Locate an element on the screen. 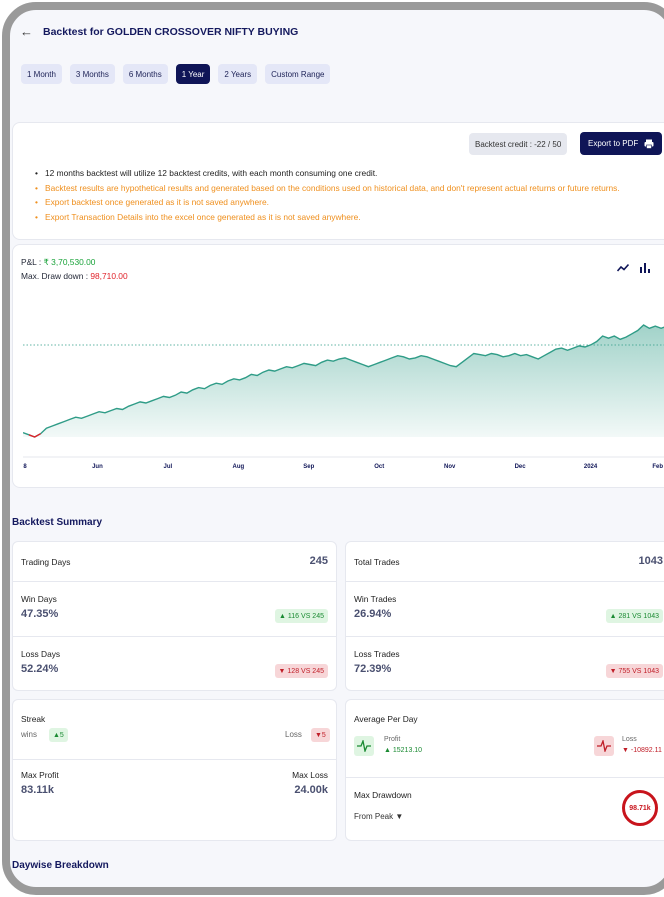  export-label: Export to PDF is located at coordinates (613, 143).